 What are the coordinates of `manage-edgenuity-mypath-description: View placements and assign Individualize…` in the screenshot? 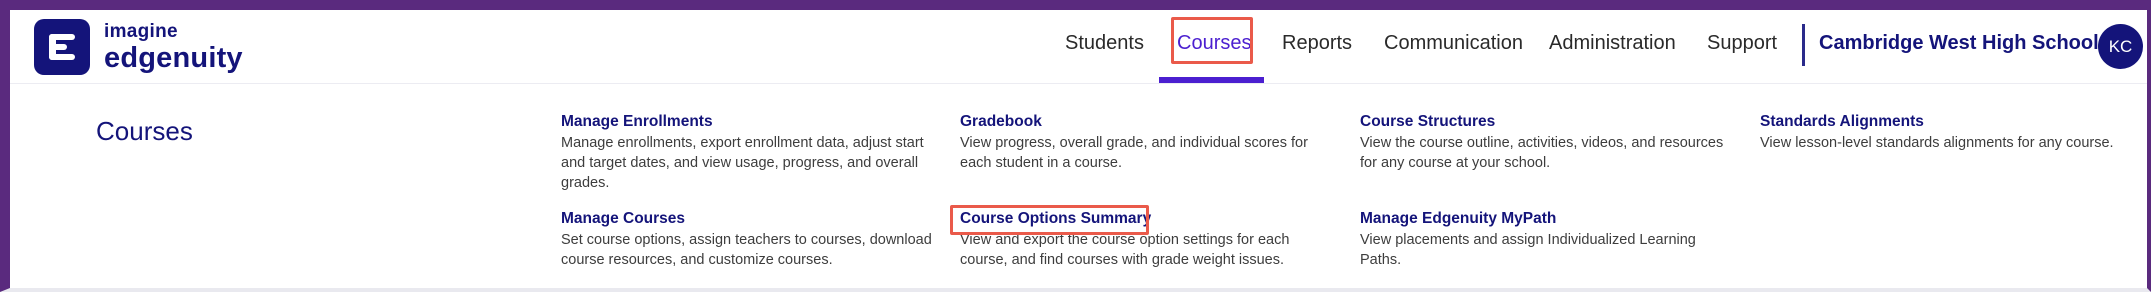 It's located at (1528, 250).